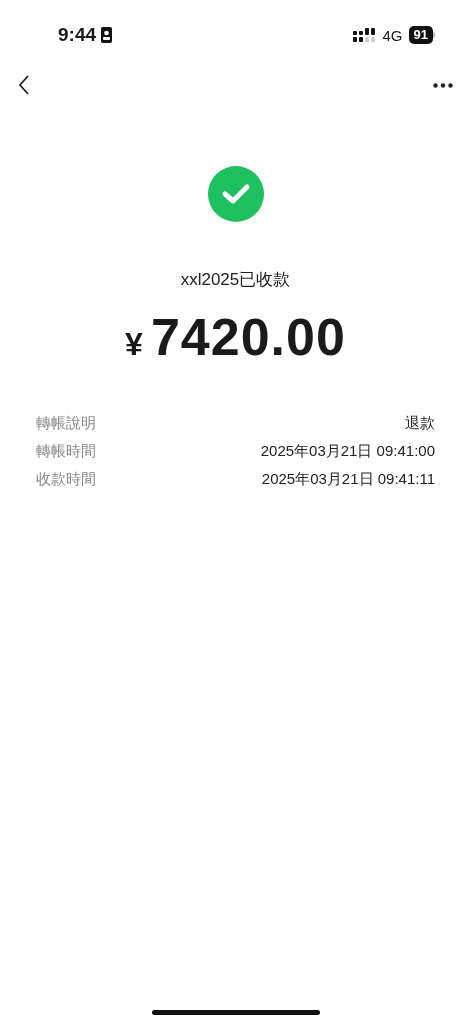  What do you see at coordinates (364, 35) in the screenshot?
I see `signal-icon` at bounding box center [364, 35].